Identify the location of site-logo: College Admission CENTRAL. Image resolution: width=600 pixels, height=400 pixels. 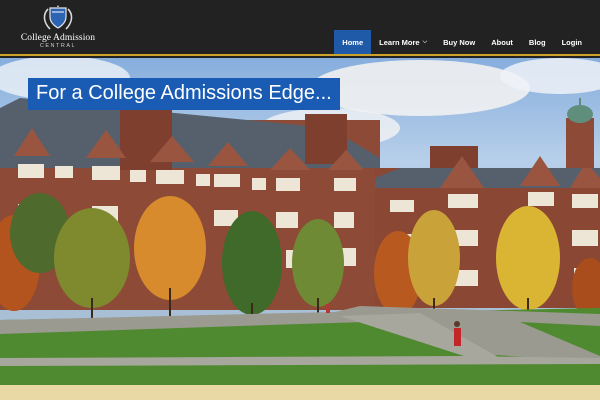
(58, 28).